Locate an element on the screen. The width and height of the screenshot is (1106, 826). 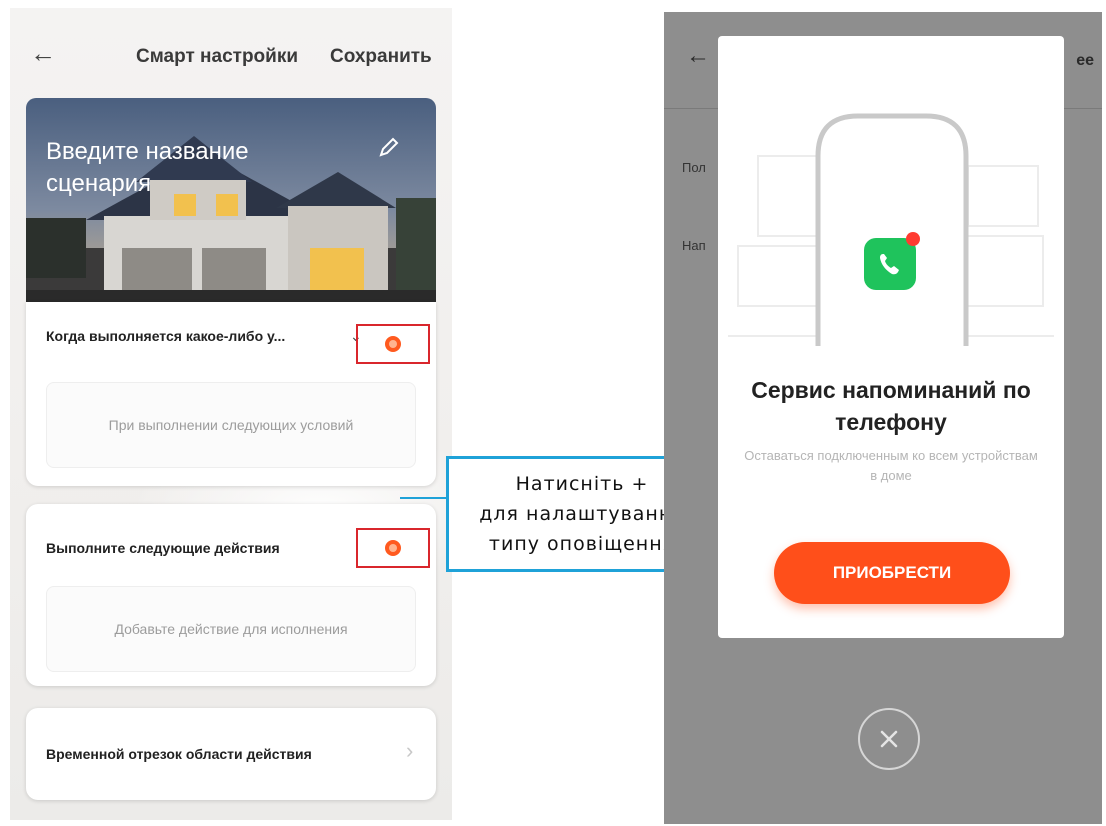
more-label: ее is located at coordinates (1085, 61).